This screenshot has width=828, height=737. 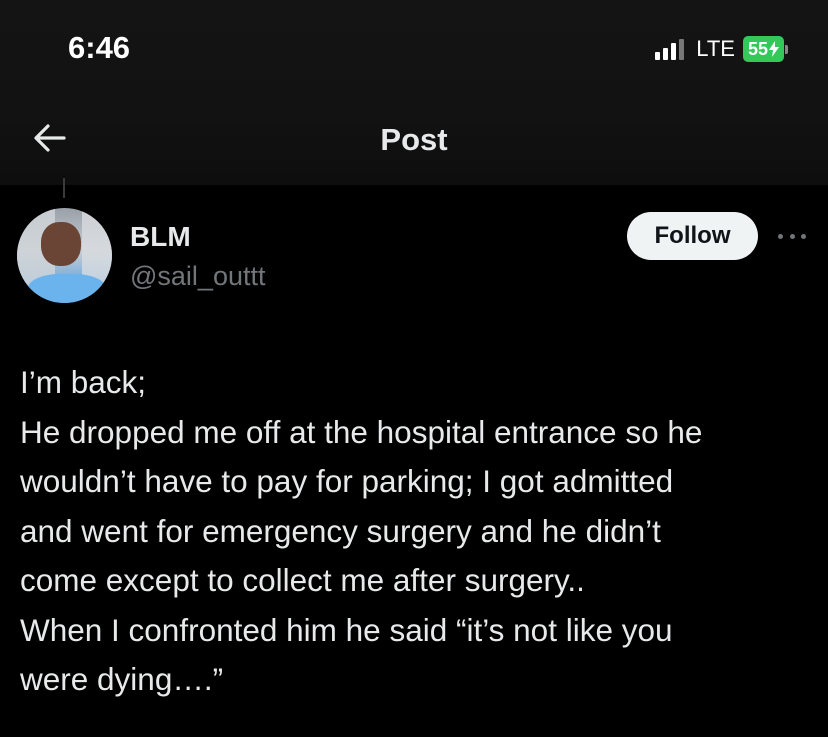 What do you see at coordinates (99, 47) in the screenshot?
I see `status-time: 6:46` at bounding box center [99, 47].